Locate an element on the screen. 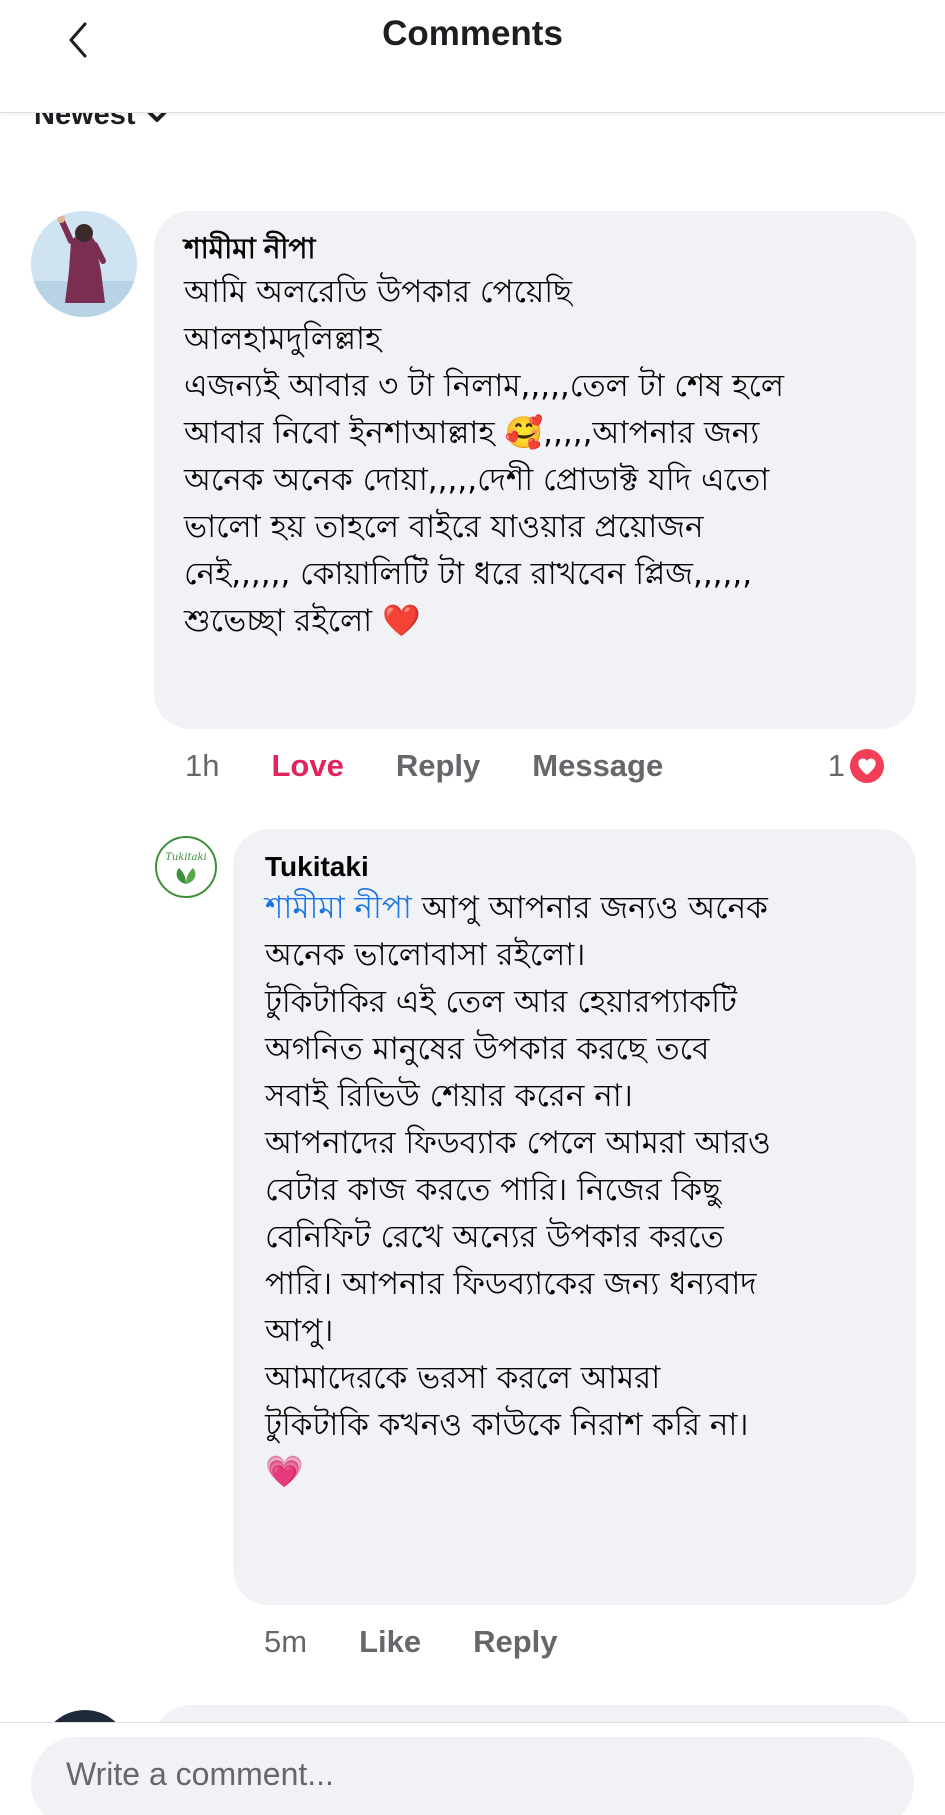  comment-line-text: ,,,,,আপনার জন্য is located at coordinates (651, 433).